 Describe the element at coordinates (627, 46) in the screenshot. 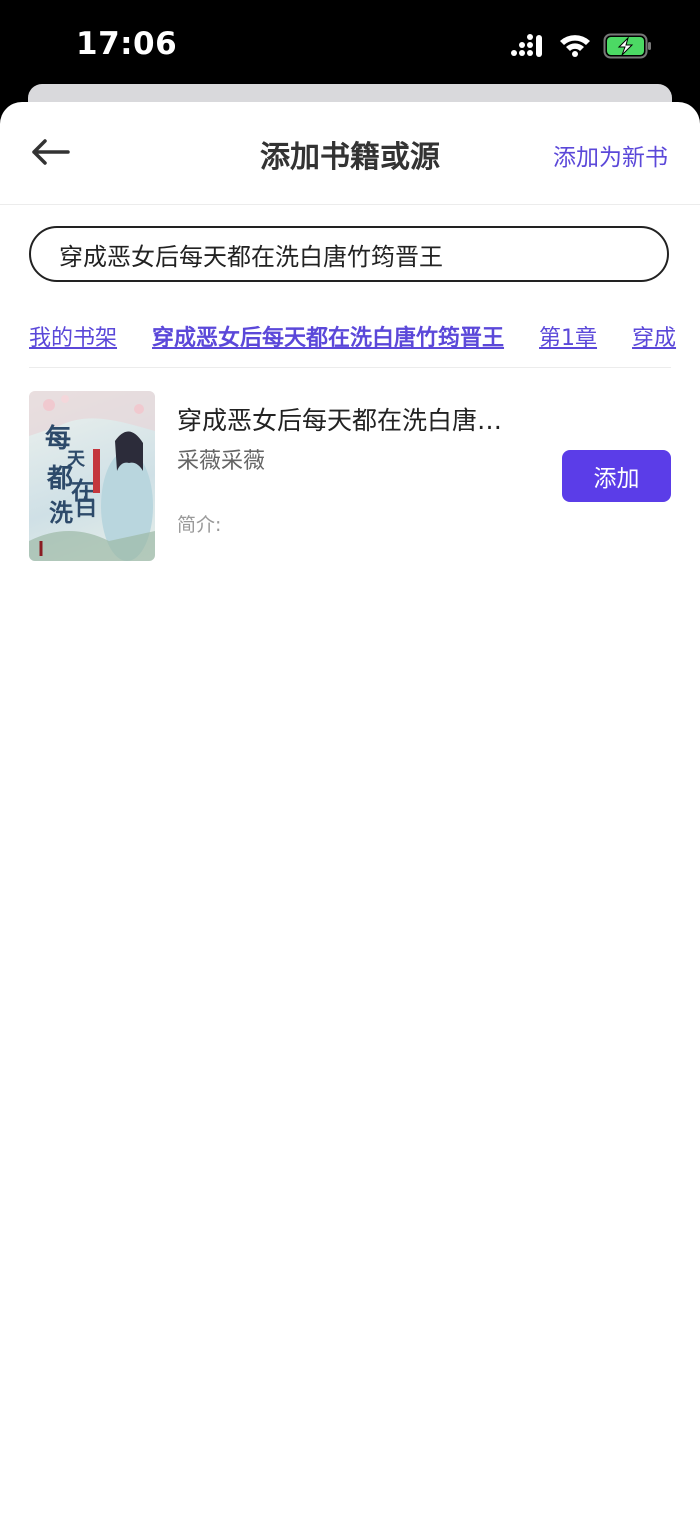

I see `battery-charging-icon` at that location.